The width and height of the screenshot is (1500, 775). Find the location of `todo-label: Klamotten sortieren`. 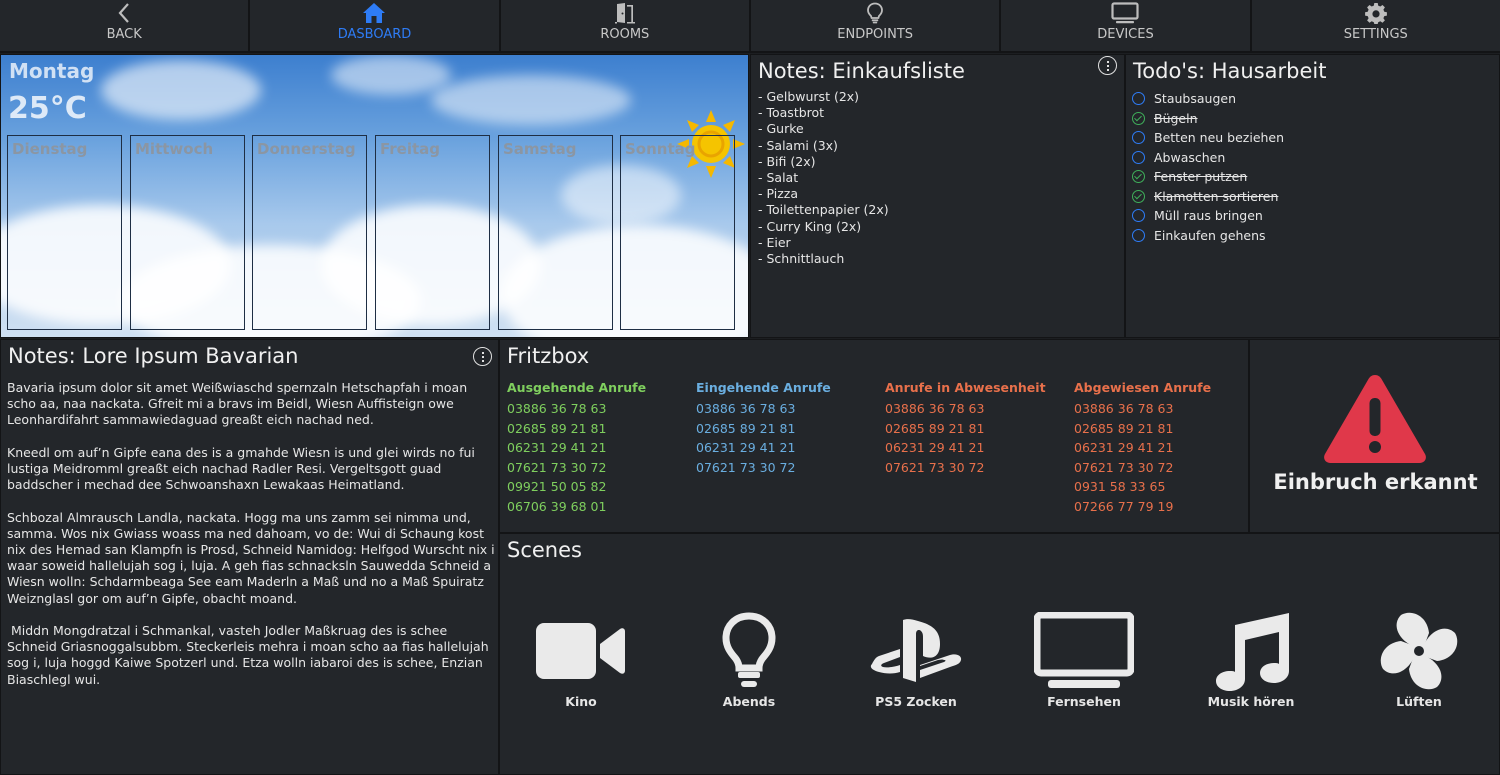

todo-label: Klamotten sortieren is located at coordinates (1216, 196).